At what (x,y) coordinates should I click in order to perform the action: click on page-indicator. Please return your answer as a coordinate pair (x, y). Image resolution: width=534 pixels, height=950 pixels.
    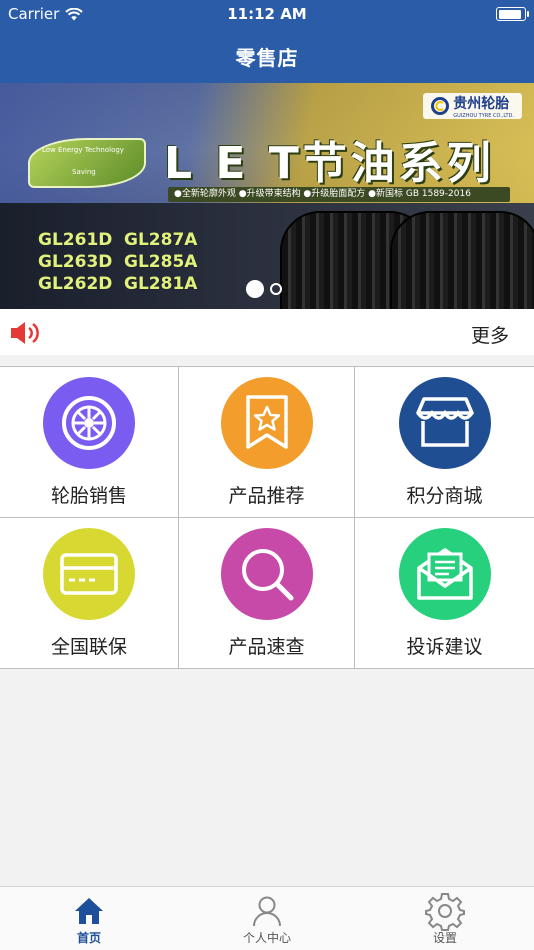
    Looking at the image, I should click on (264, 289).